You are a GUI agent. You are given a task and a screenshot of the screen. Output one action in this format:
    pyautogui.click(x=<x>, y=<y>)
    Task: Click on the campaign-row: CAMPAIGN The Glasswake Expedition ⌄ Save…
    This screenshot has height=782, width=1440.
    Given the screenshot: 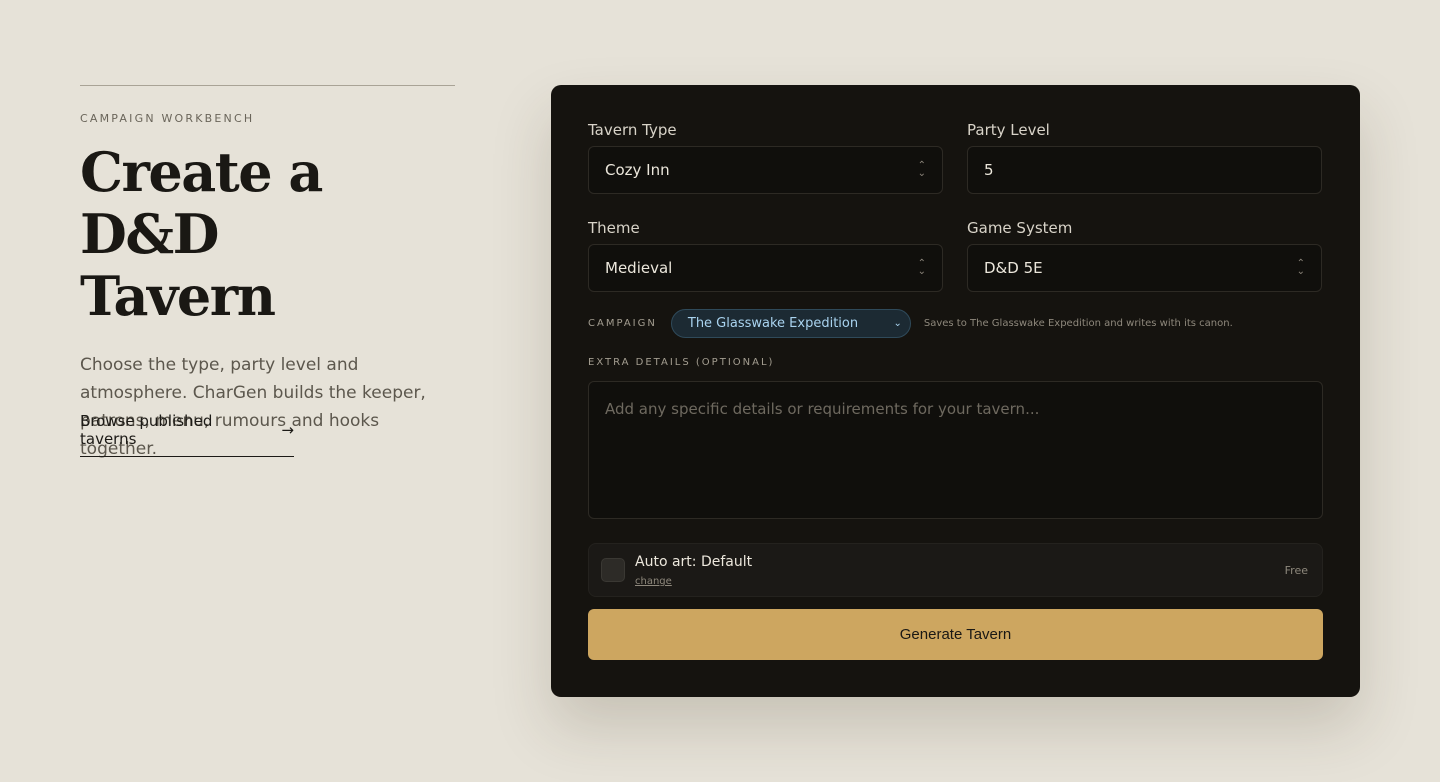 What is the action you would take?
    pyautogui.click(x=910, y=323)
    